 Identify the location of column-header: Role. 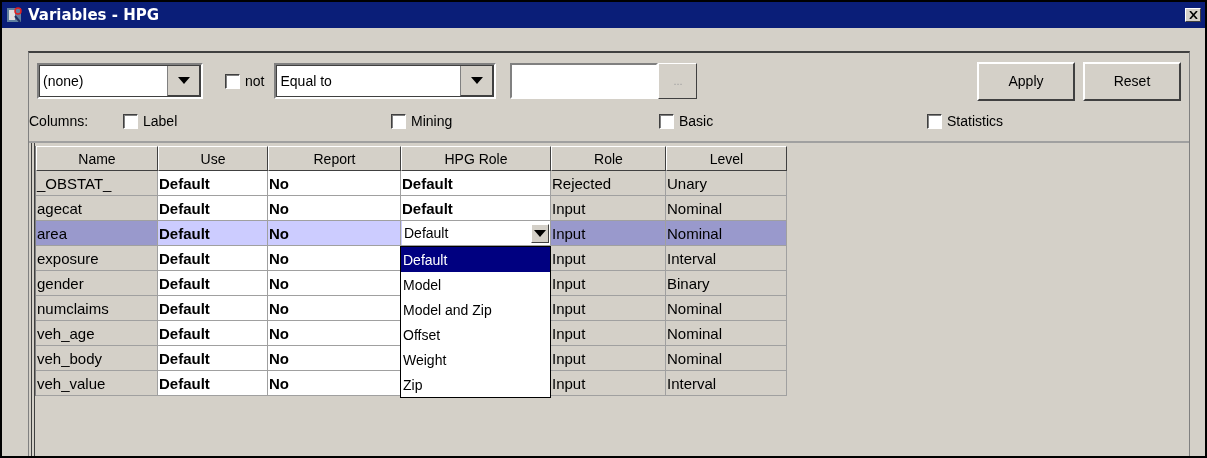
(608, 158).